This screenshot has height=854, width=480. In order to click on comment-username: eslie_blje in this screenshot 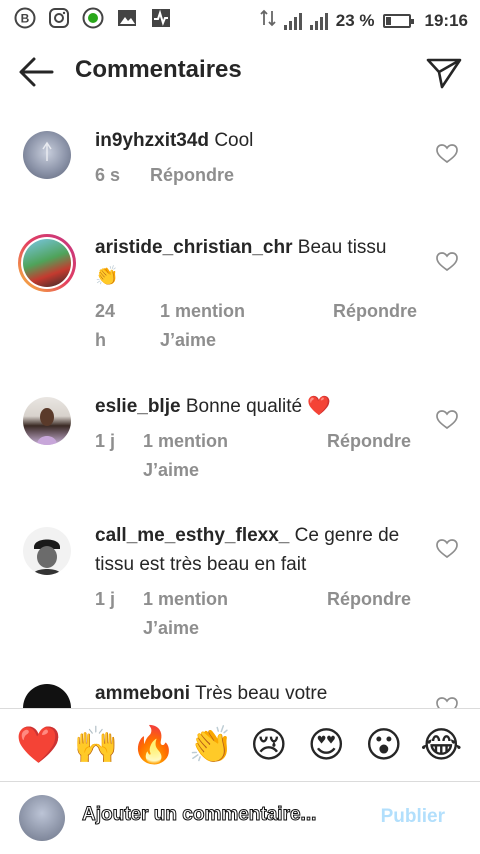, I will do `click(138, 406)`.